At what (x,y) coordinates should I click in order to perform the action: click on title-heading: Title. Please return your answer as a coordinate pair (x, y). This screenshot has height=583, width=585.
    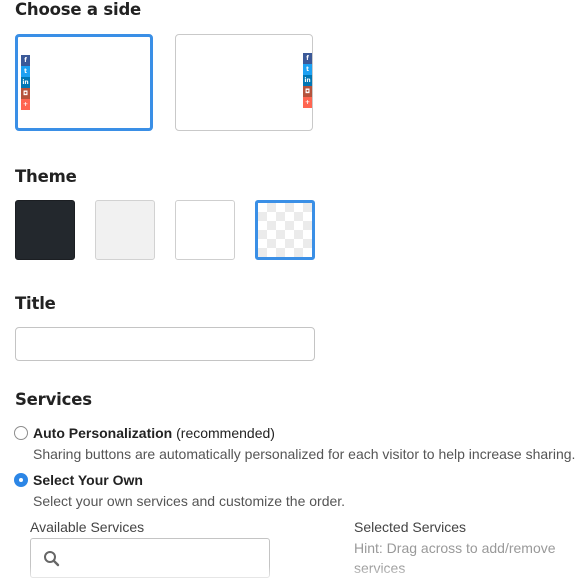
    Looking at the image, I should click on (35, 303).